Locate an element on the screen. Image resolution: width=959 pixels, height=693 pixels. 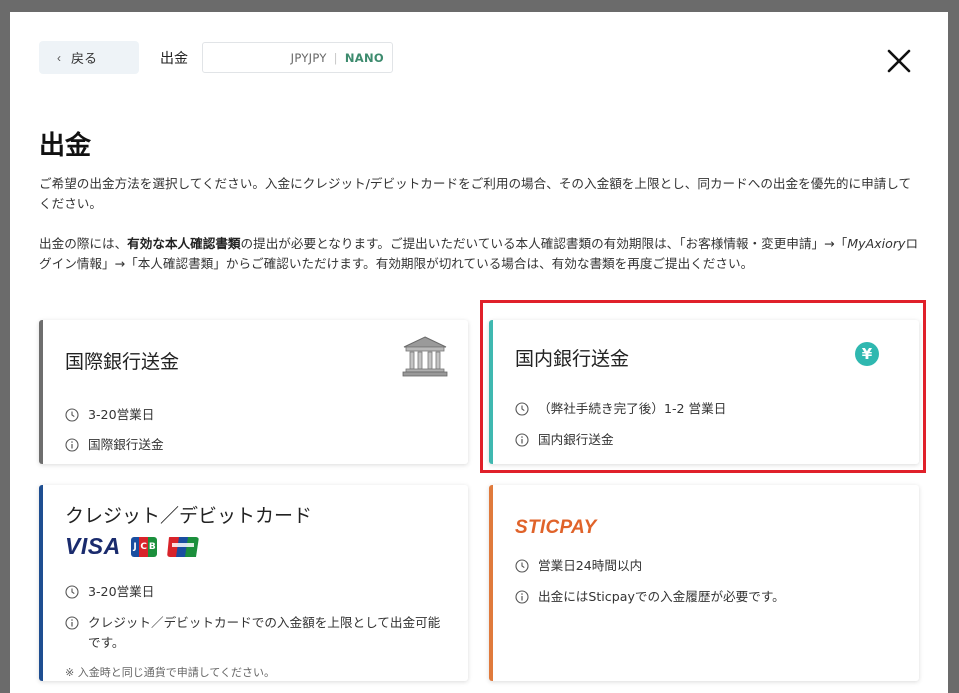
bank-icon is located at coordinates (425, 356).